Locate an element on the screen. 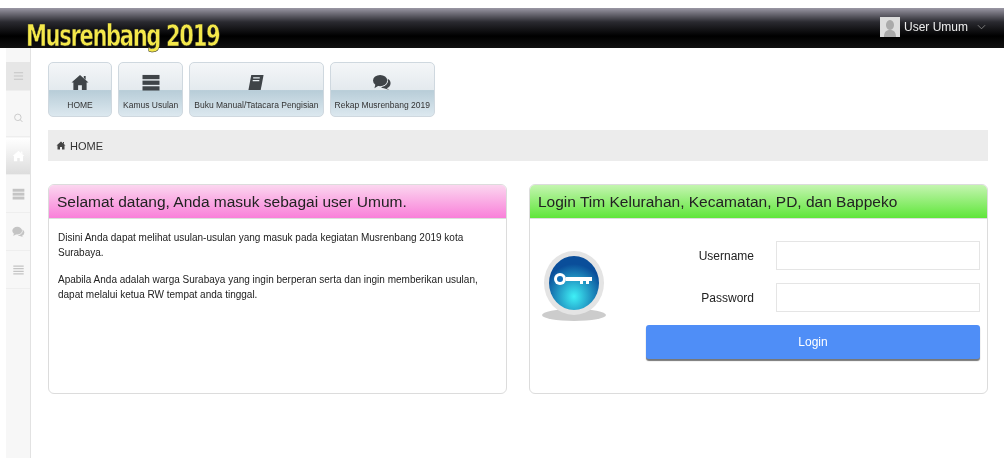 Image resolution: width=1004 pixels, height=458 pixels. nav-button: HOME is located at coordinates (80, 89).